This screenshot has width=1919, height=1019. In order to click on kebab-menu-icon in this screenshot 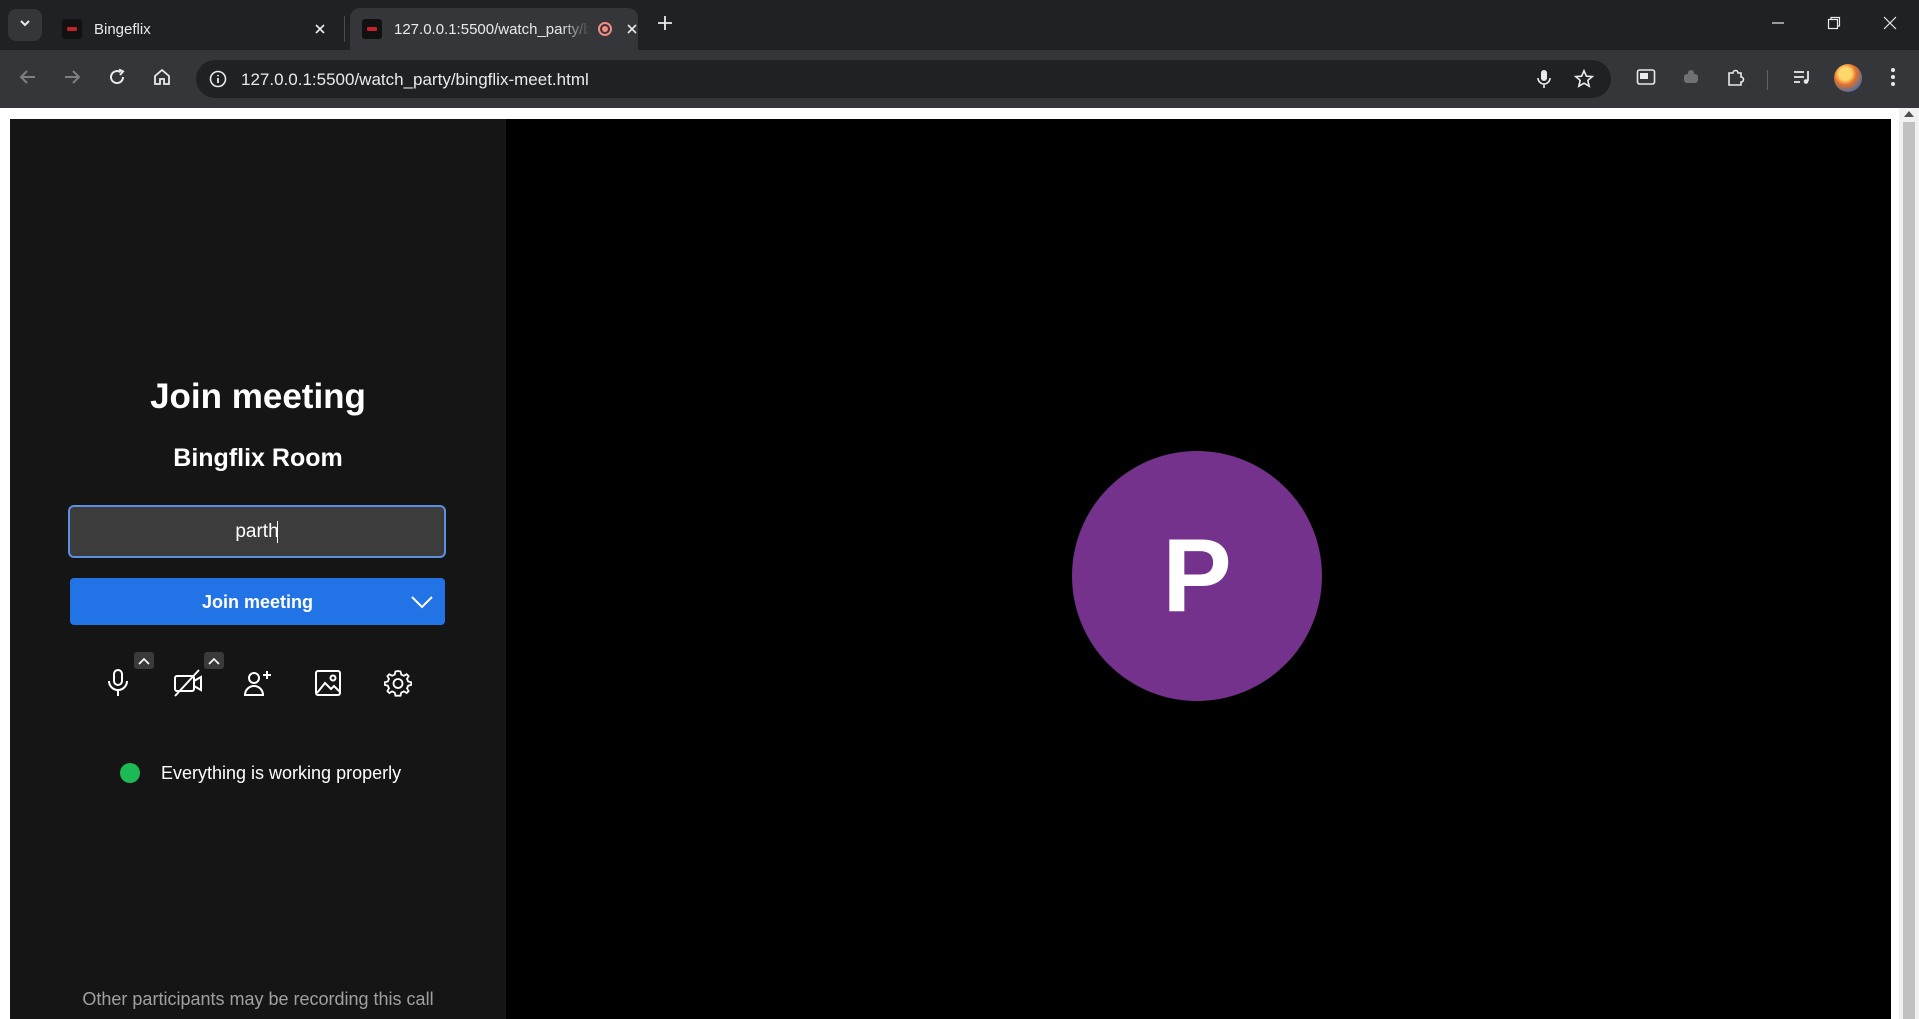, I will do `click(1893, 79)`.